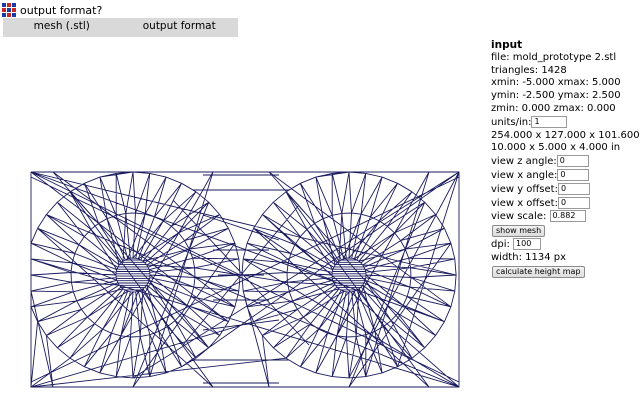  What do you see at coordinates (565, 135) in the screenshot?
I see `size-mm: 254.000 x 127.000 x 101.600 mm` at bounding box center [565, 135].